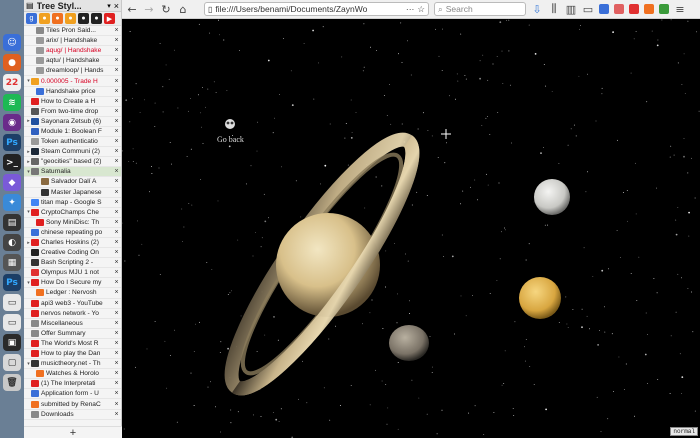 The height and width of the screenshot is (438, 700). What do you see at coordinates (72, 142) in the screenshot?
I see `tab-item: Token authenticatio ×` at bounding box center [72, 142].